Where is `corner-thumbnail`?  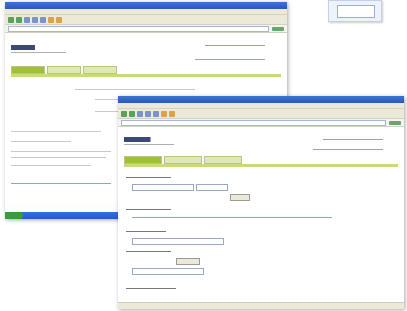 corner-thumbnail is located at coordinates (355, 11).